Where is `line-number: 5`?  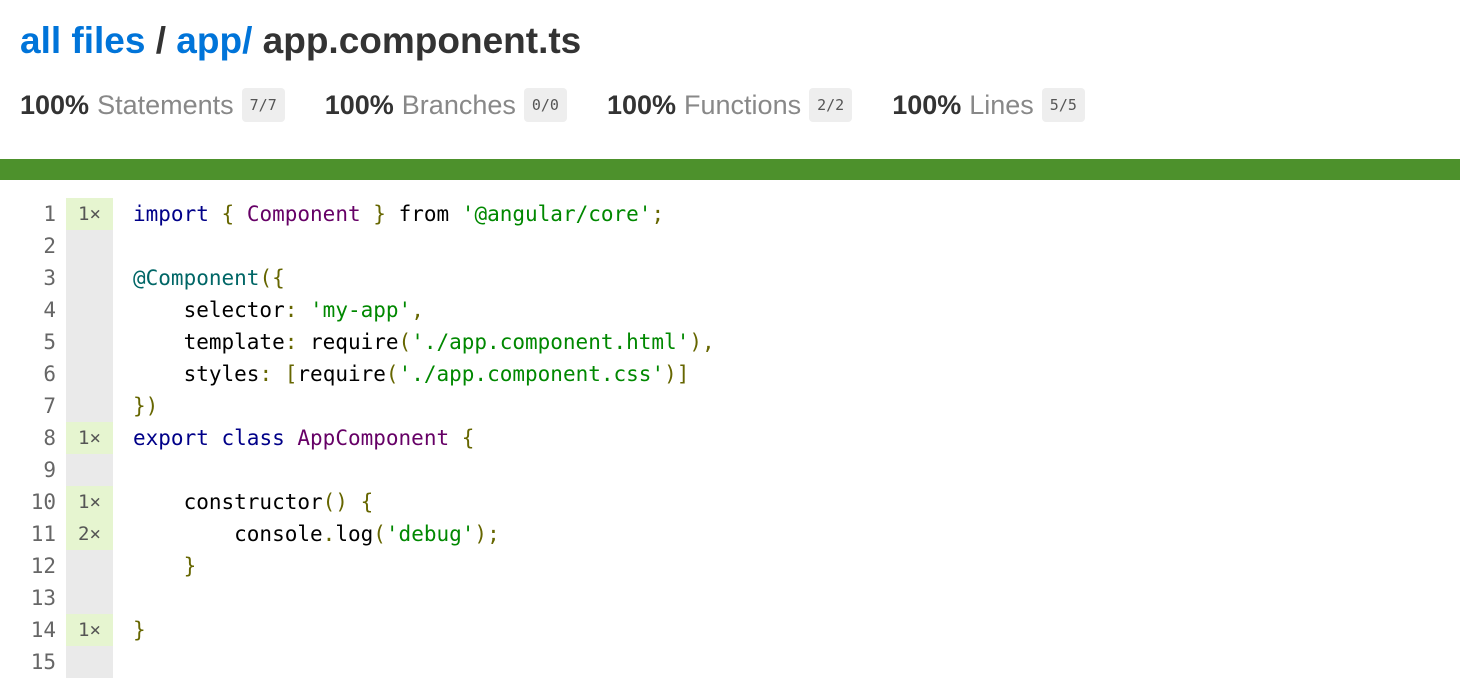 line-number: 5 is located at coordinates (49, 342).